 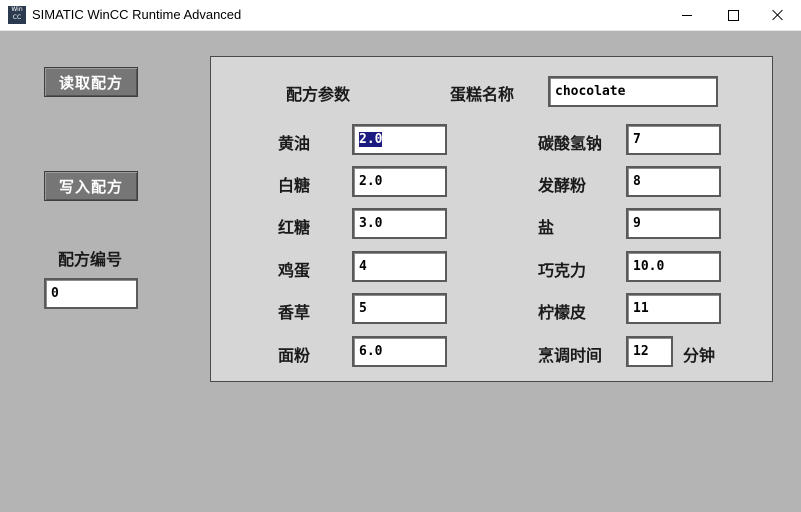 I want to click on param-field-lemon-peel: 11, so click(x=673, y=308).